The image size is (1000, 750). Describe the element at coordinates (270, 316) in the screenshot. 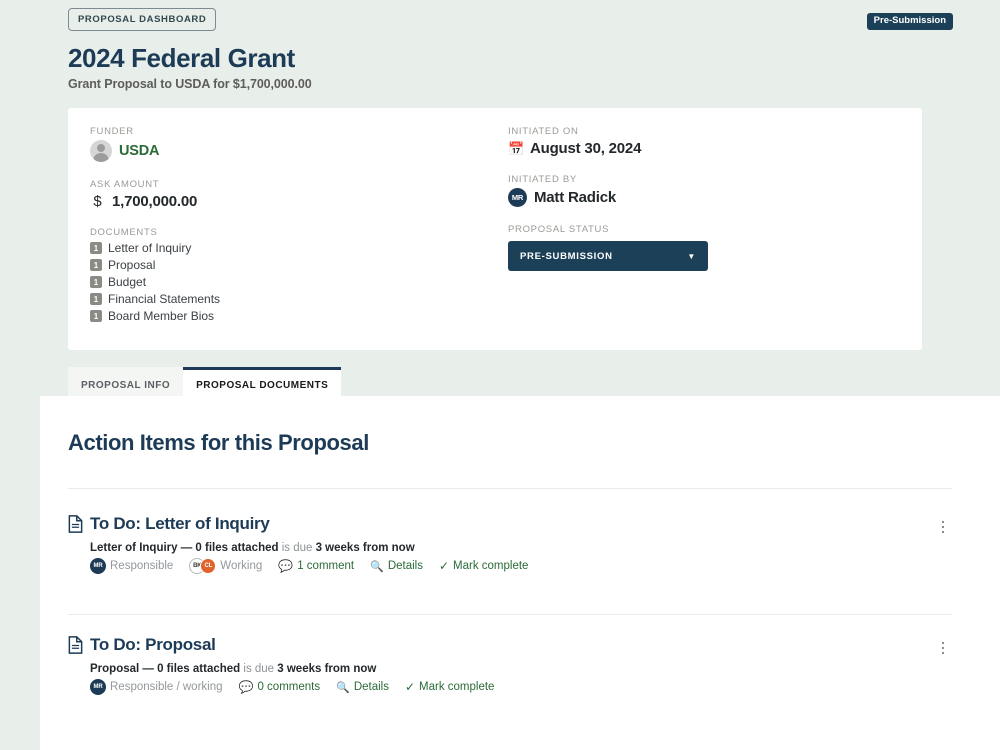

I see `list-item: 1 Board Member Bios` at that location.